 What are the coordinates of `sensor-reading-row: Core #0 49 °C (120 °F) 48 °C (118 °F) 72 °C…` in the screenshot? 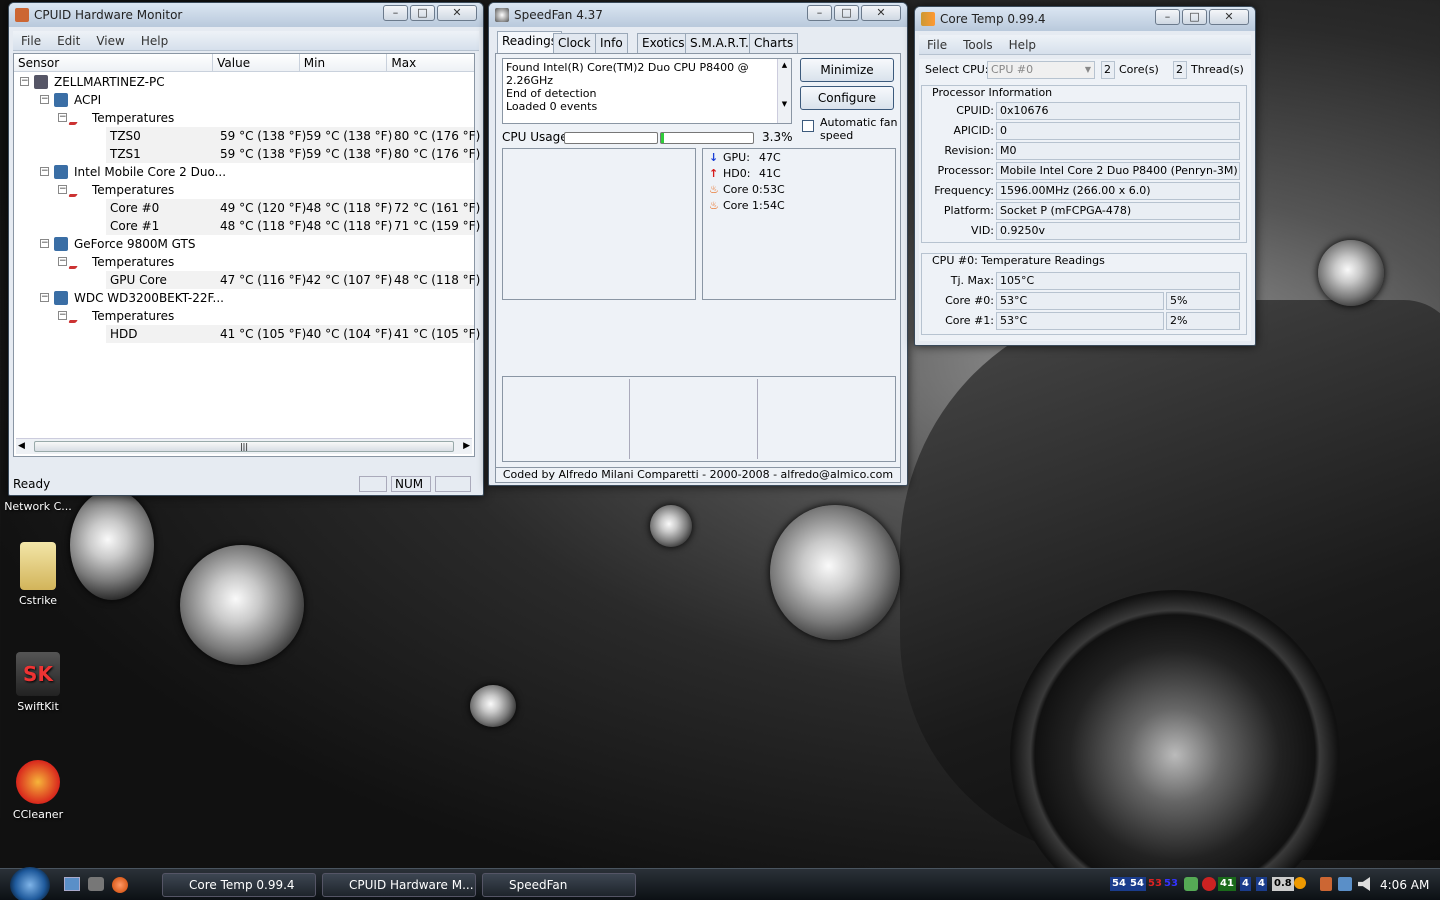 It's located at (293, 208).